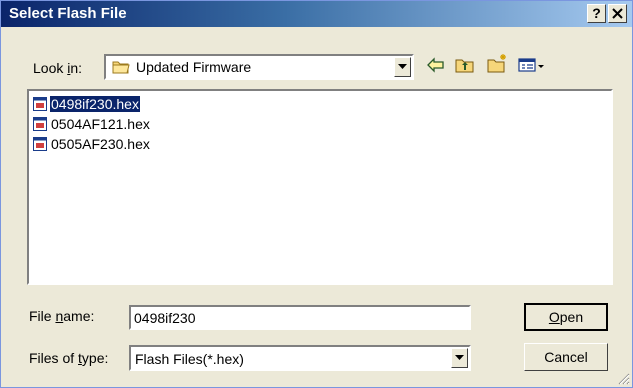  What do you see at coordinates (95, 104) in the screenshot?
I see `file-name: 0498if230.hex` at bounding box center [95, 104].